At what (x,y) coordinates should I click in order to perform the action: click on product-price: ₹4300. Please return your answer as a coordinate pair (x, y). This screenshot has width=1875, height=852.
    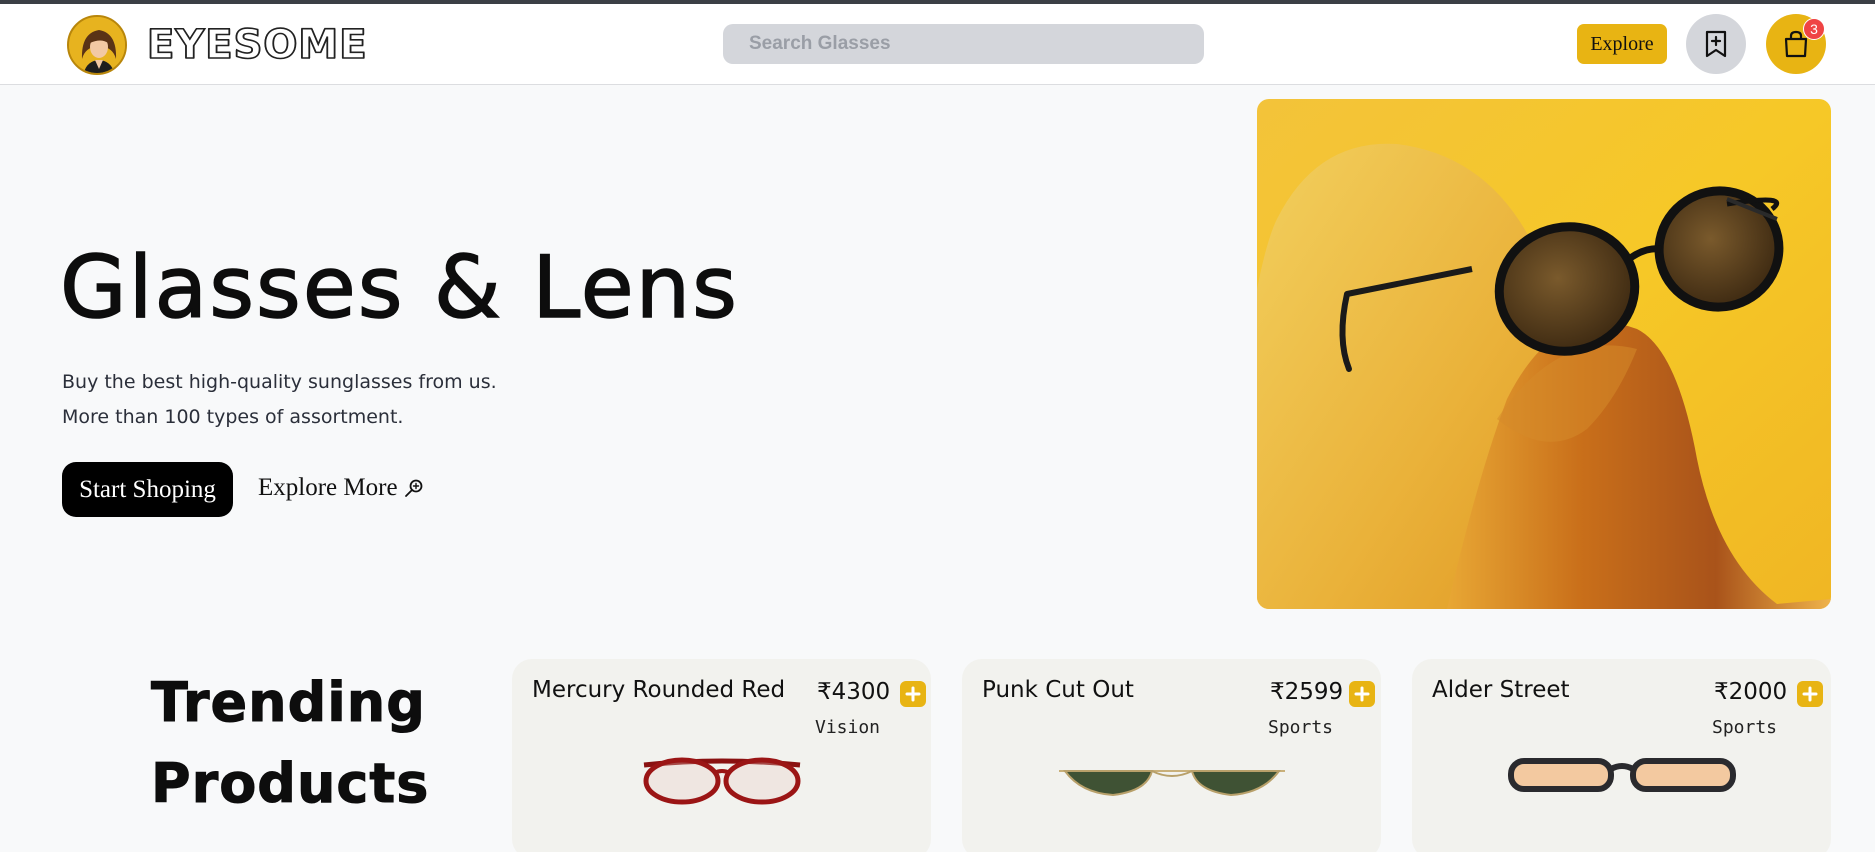
    Looking at the image, I should click on (854, 692).